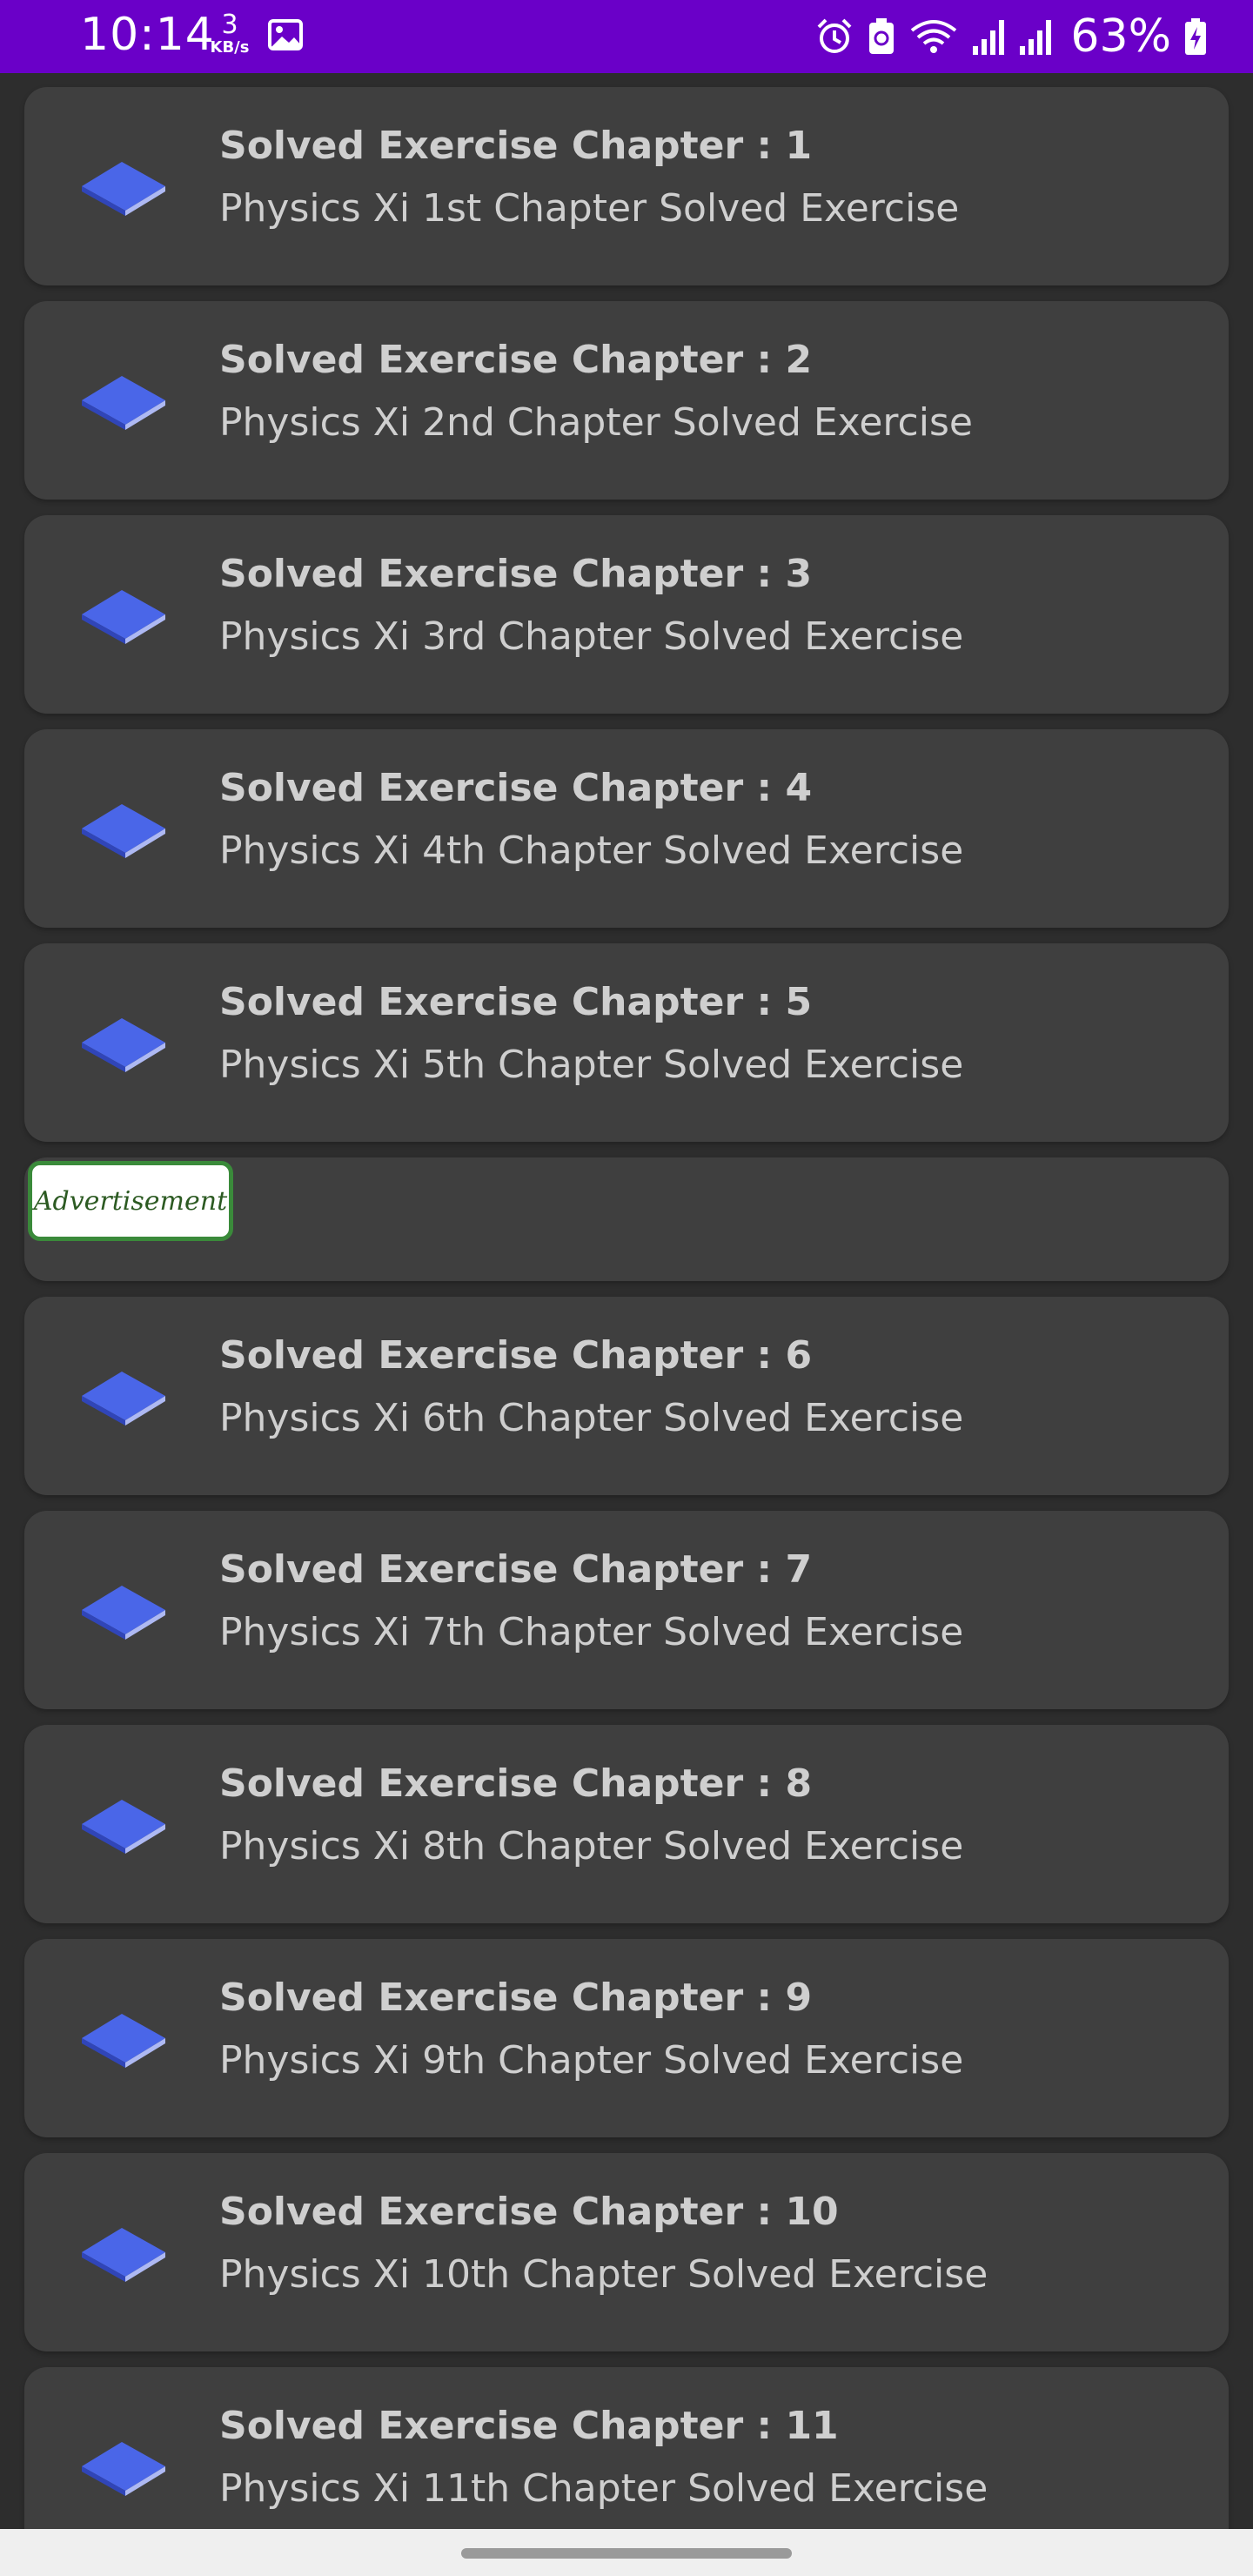 The width and height of the screenshot is (1253, 2576). I want to click on chapter-subtitle: Physics Xi 6th Chapter Solved Exercise, so click(591, 1418).